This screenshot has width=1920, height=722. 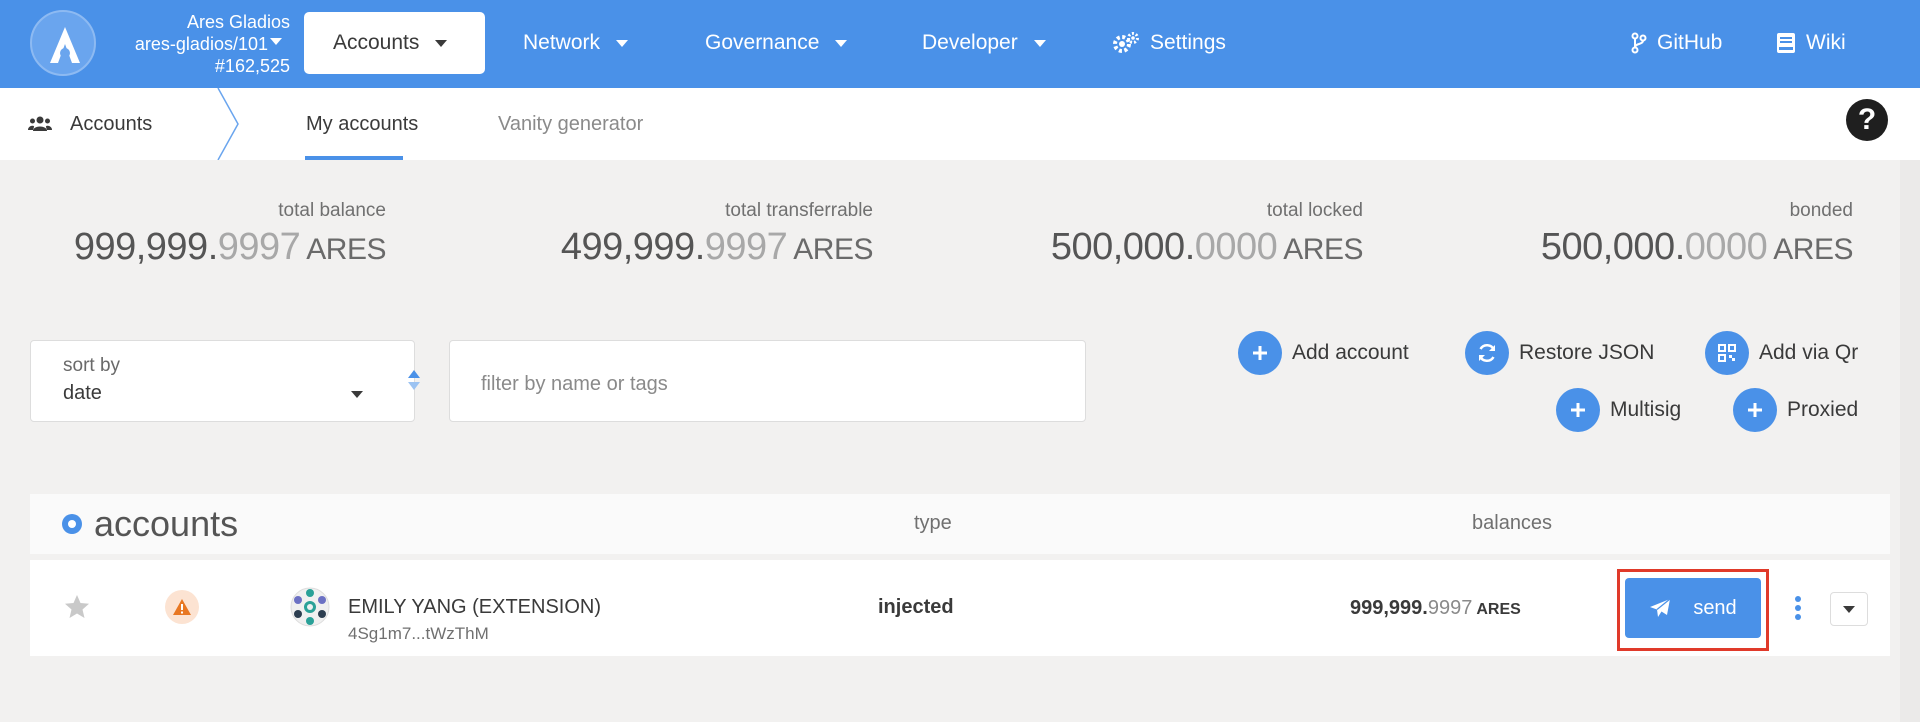 I want to click on nav-accounts-label: Accounts, so click(x=376, y=42).